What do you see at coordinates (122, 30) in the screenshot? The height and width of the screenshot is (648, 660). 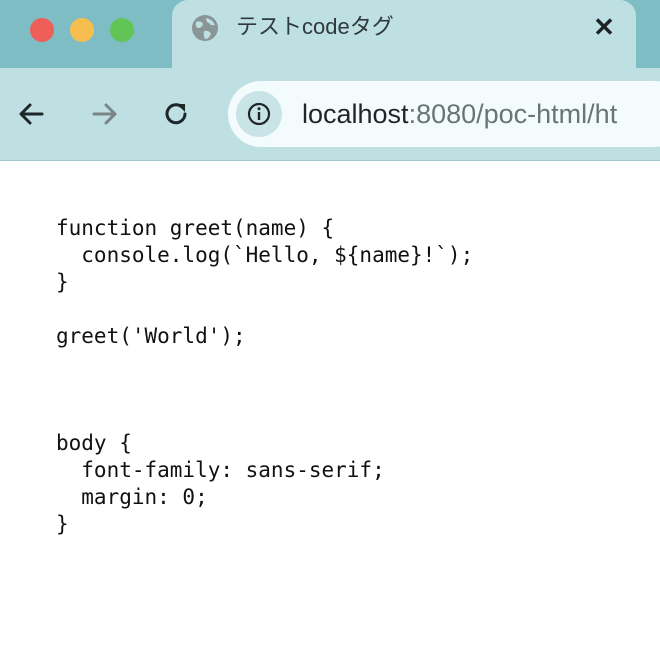 I see `window-zoom-button` at bounding box center [122, 30].